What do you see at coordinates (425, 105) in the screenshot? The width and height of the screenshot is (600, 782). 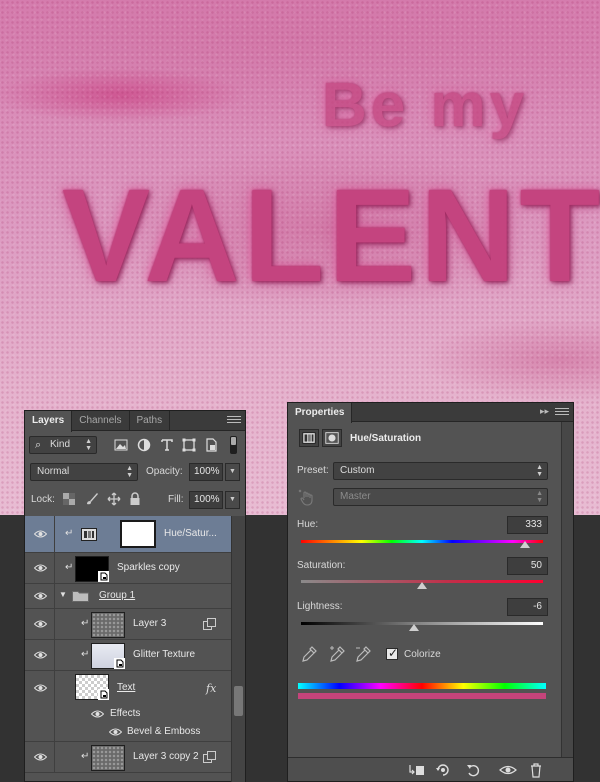 I see `artwork-line-be-my: Be my` at bounding box center [425, 105].